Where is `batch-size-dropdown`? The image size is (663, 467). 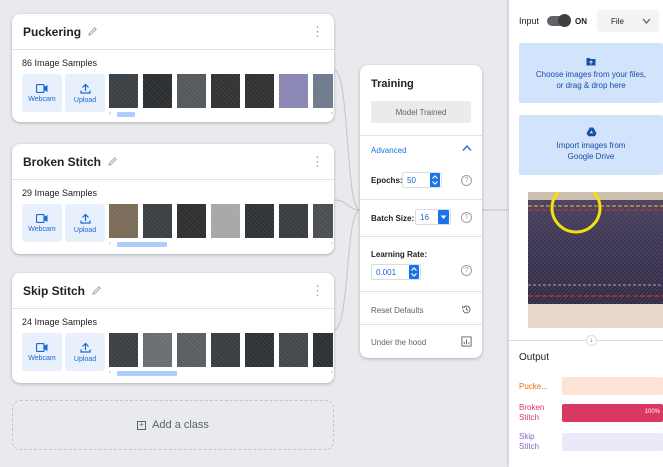
batch-size-dropdown is located at coordinates (443, 217).